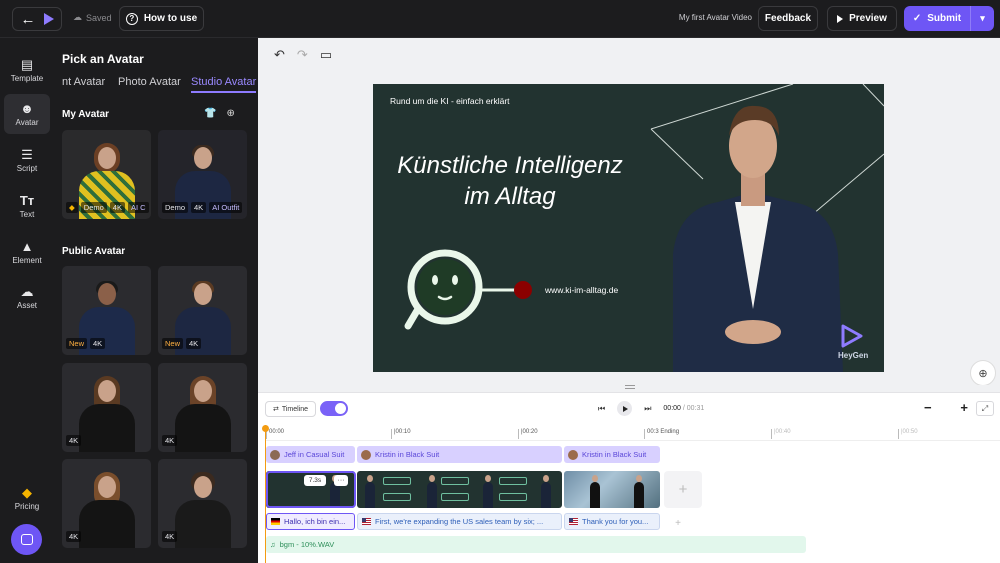 The image size is (1000, 563). Describe the element at coordinates (647, 409) in the screenshot. I see `skip-forward-icon: ⏭` at that location.